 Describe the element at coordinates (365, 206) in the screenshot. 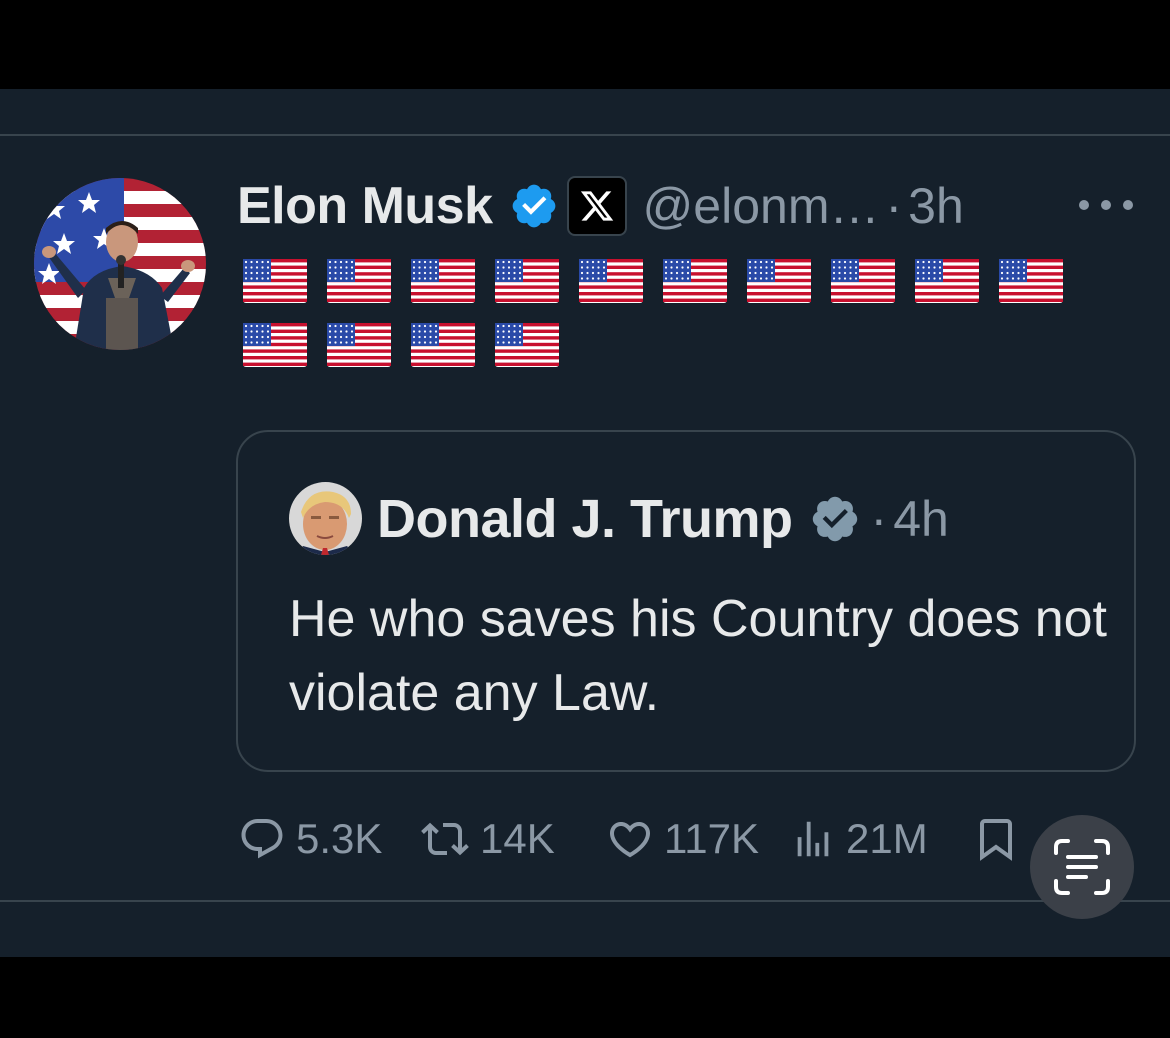

I see `author-name: Elon Musk` at that location.